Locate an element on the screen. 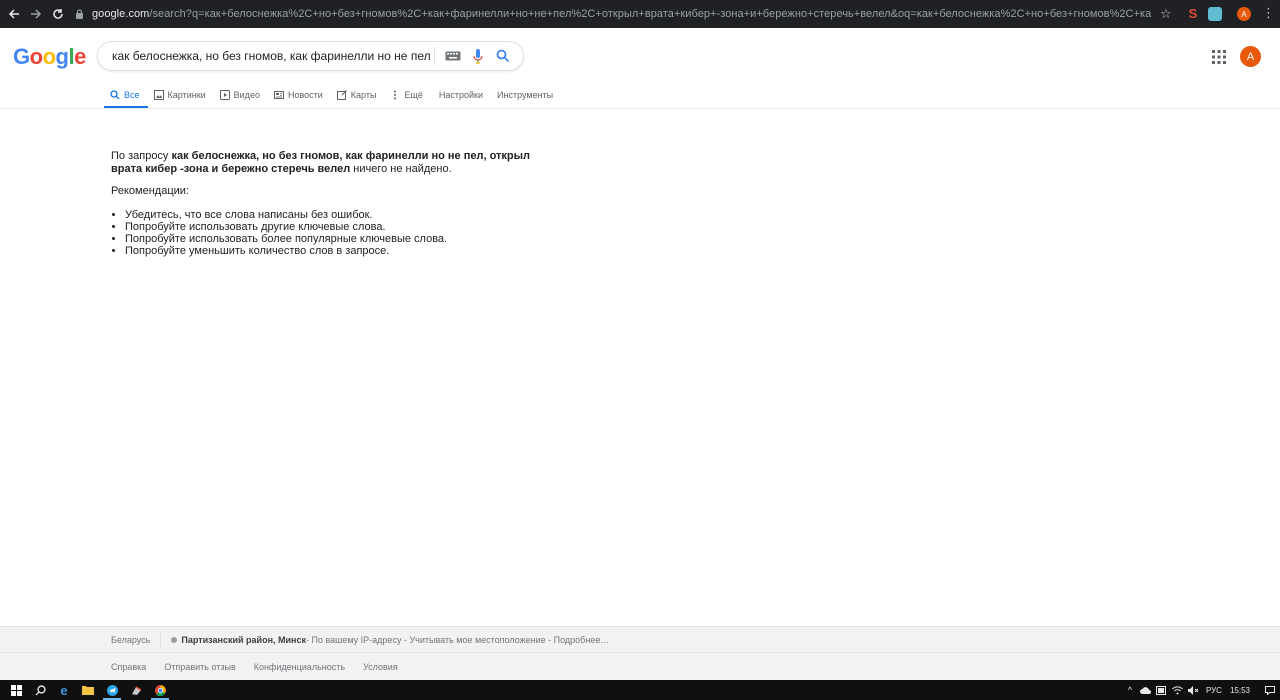 The height and width of the screenshot is (700, 1280). footer-separator is located at coordinates (161, 639).